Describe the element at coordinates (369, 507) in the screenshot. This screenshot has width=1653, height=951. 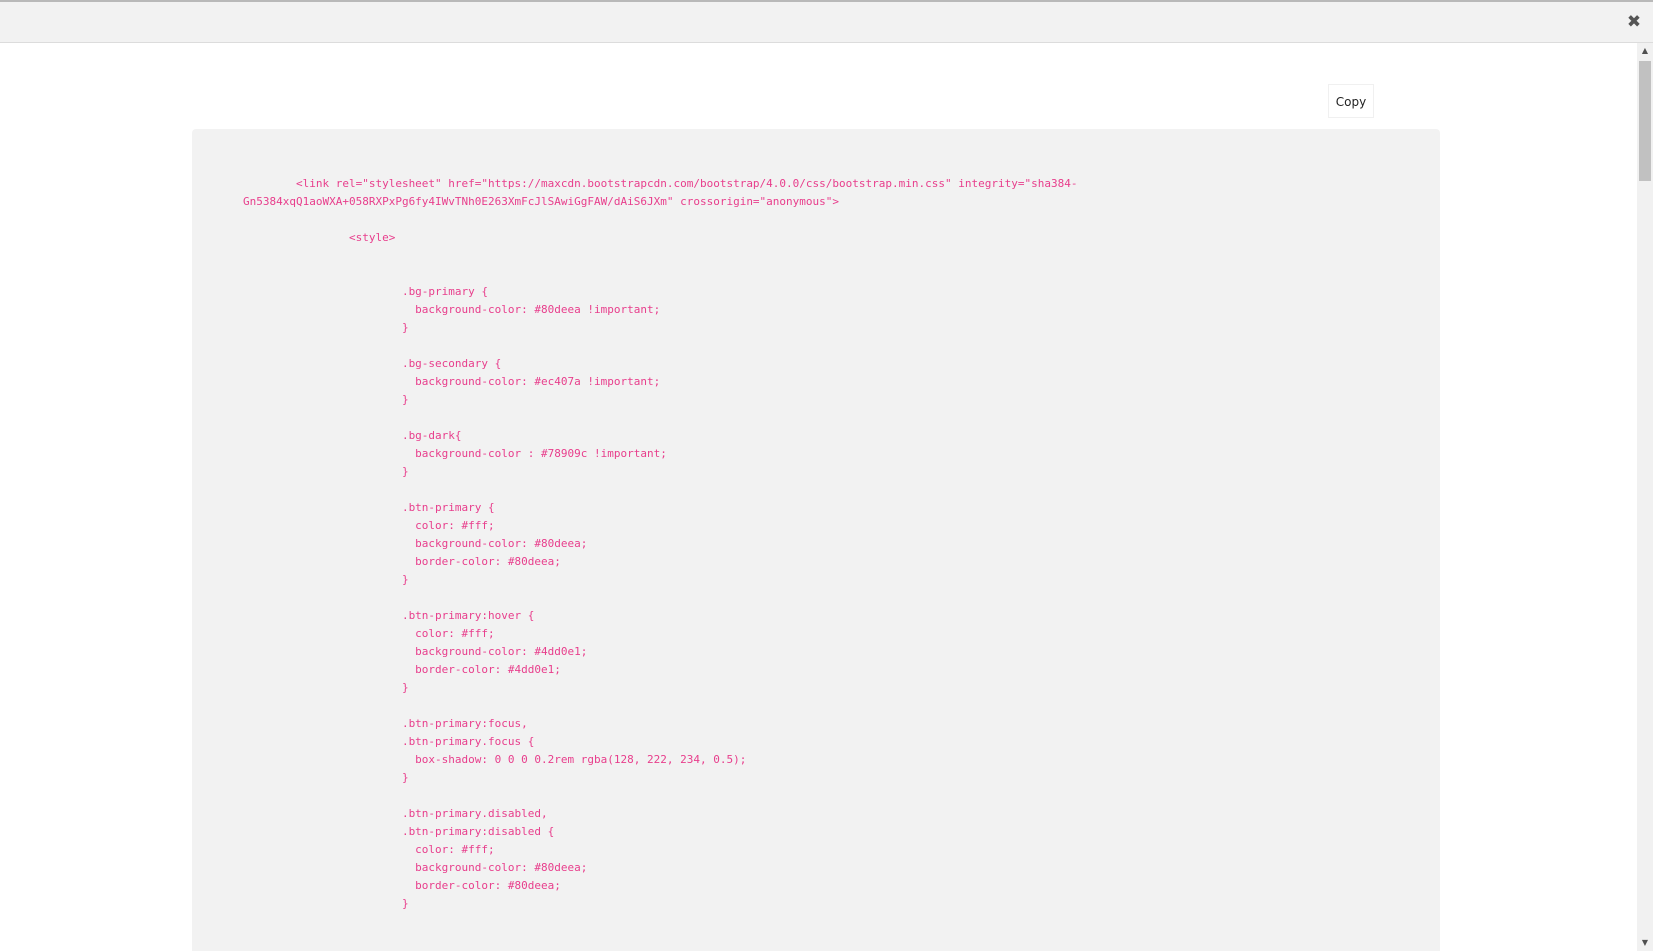
I see `code-line: .btn-primary {` at that location.